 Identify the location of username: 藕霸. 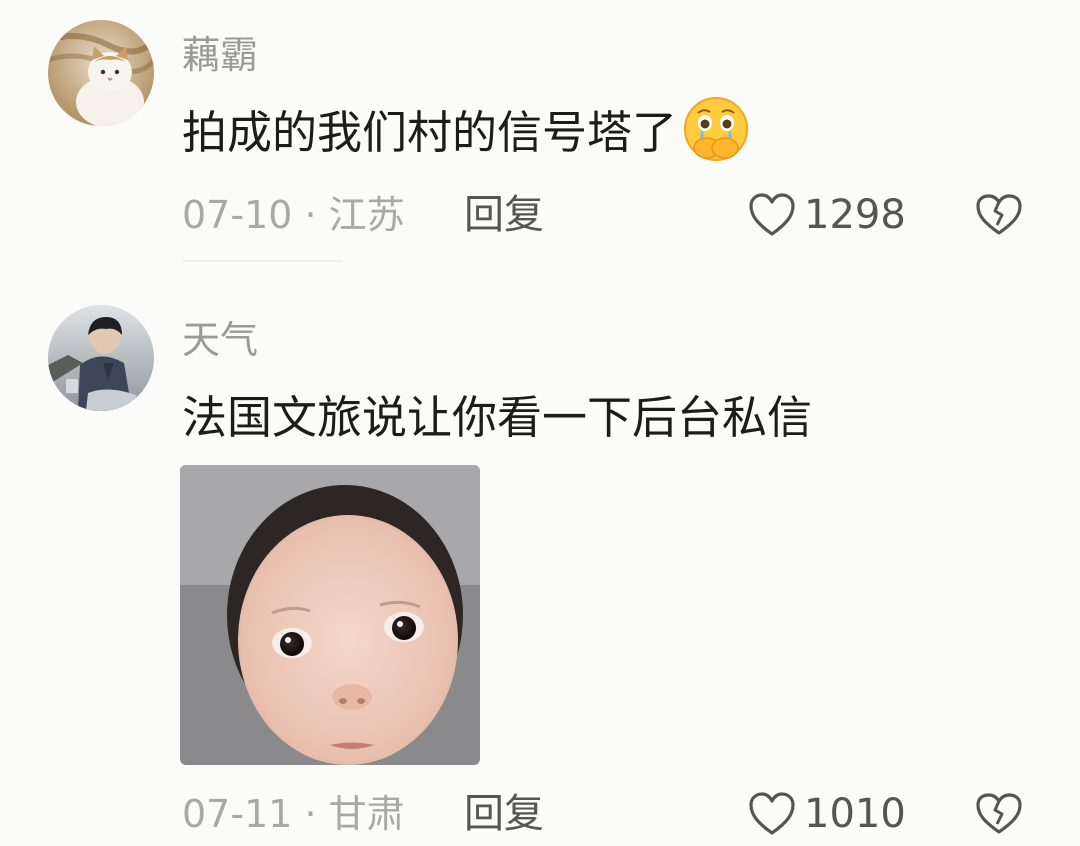
(220, 55).